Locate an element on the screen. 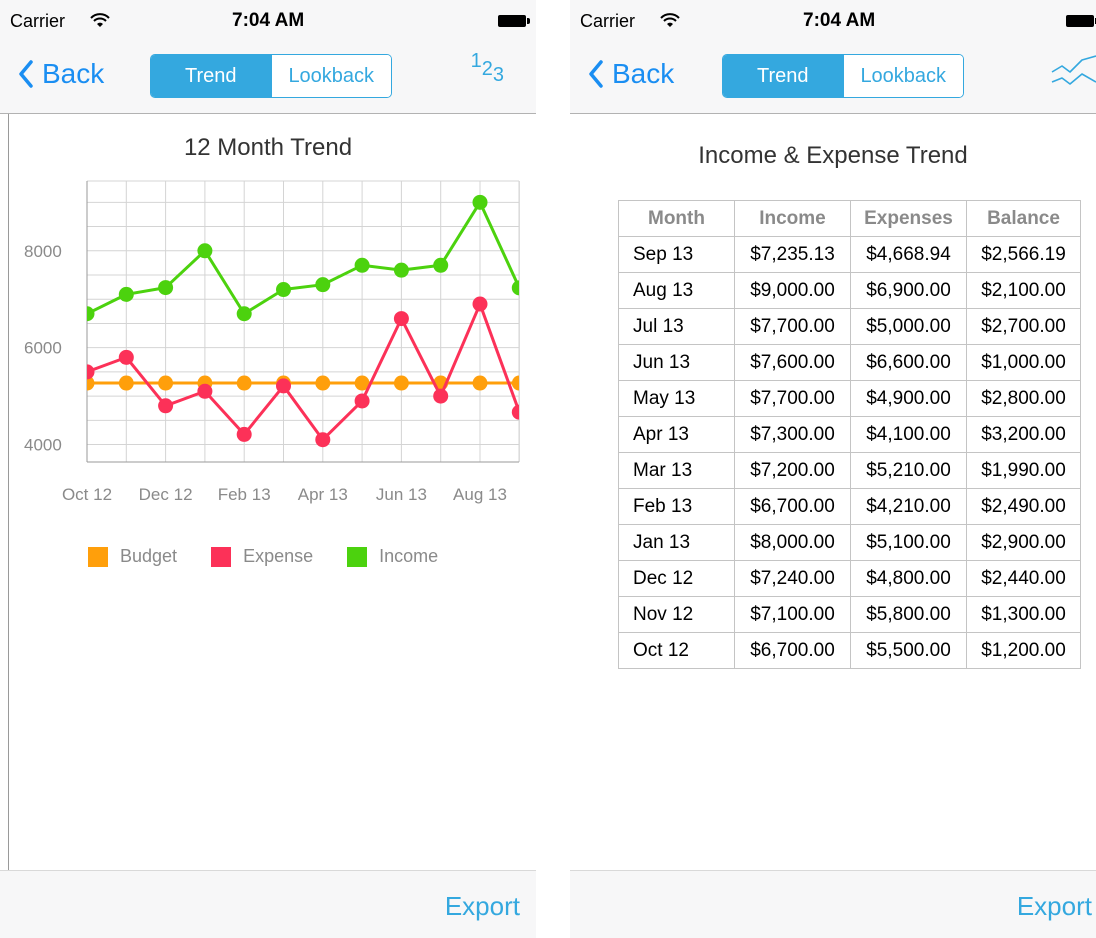  legend-label: Expense is located at coordinates (278, 556).